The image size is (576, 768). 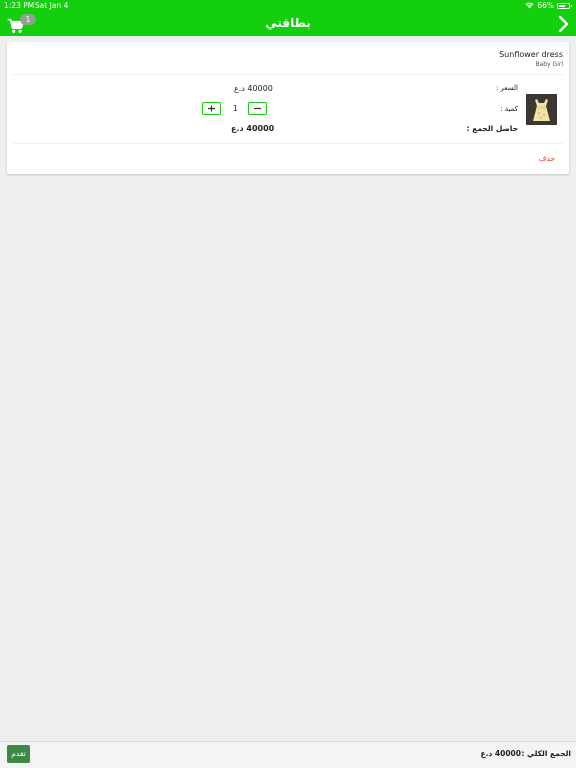 I want to click on battery-icon, so click(x=564, y=5).